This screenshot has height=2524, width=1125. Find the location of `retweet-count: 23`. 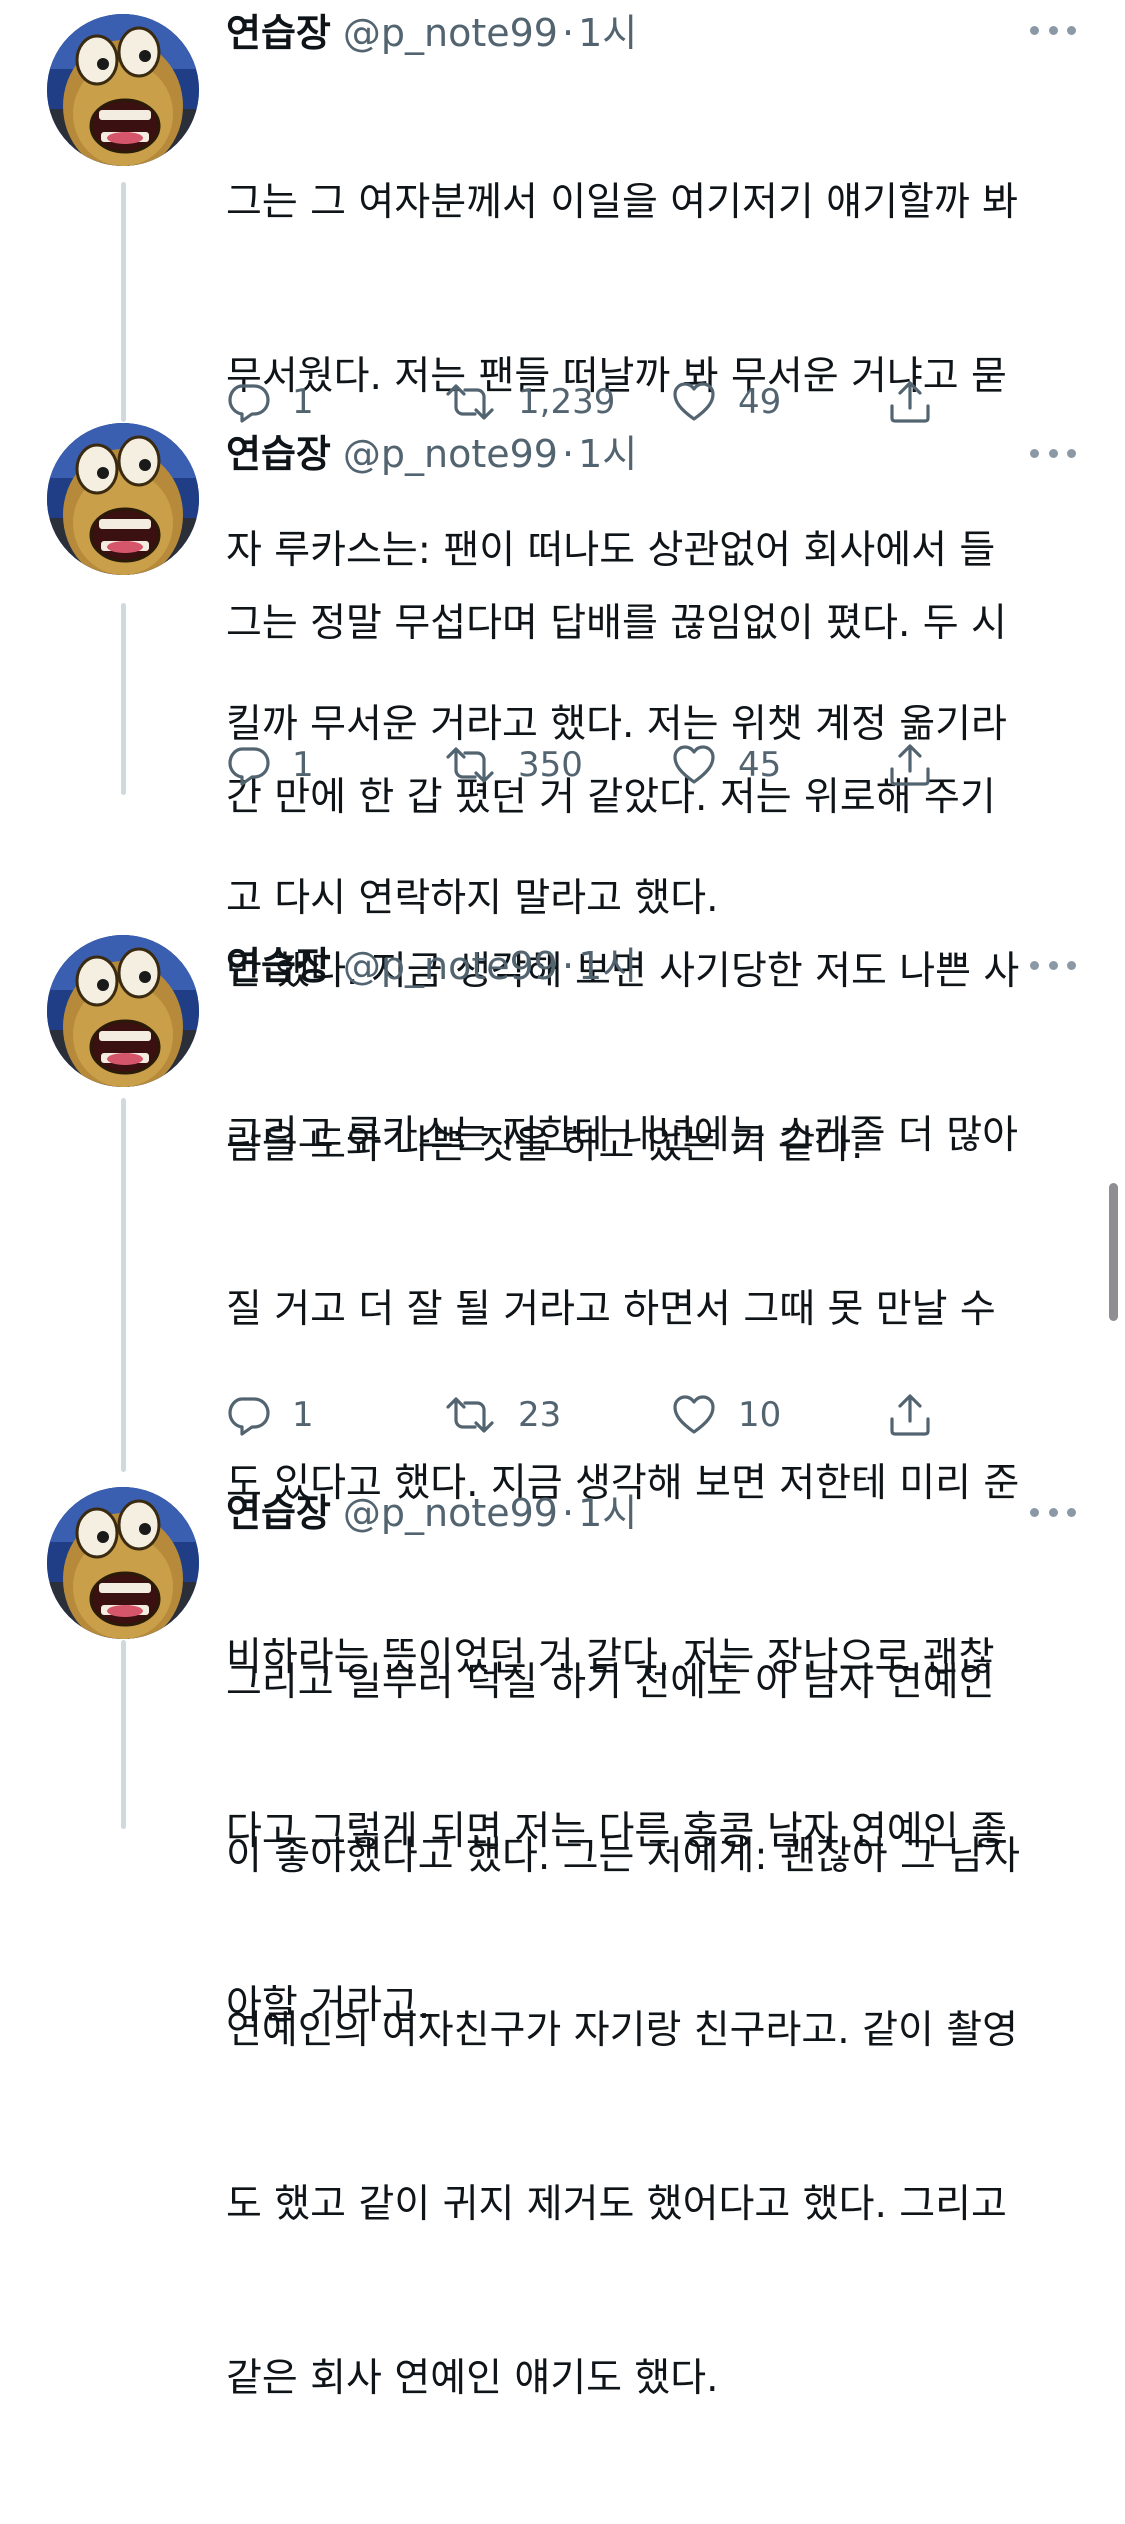

retweet-count: 23 is located at coordinates (540, 1415).